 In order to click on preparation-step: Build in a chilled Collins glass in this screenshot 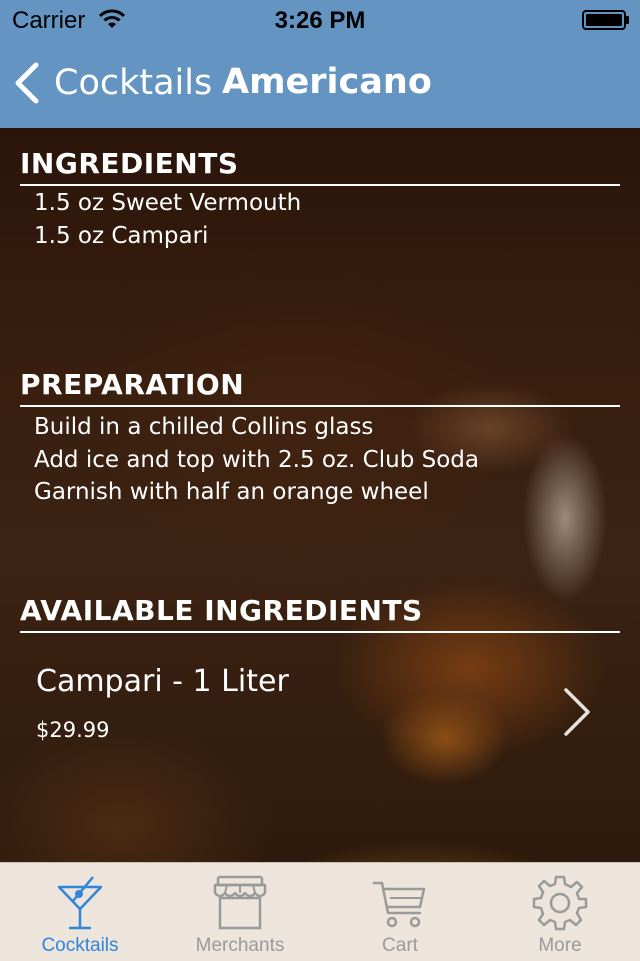, I will do `click(204, 427)`.